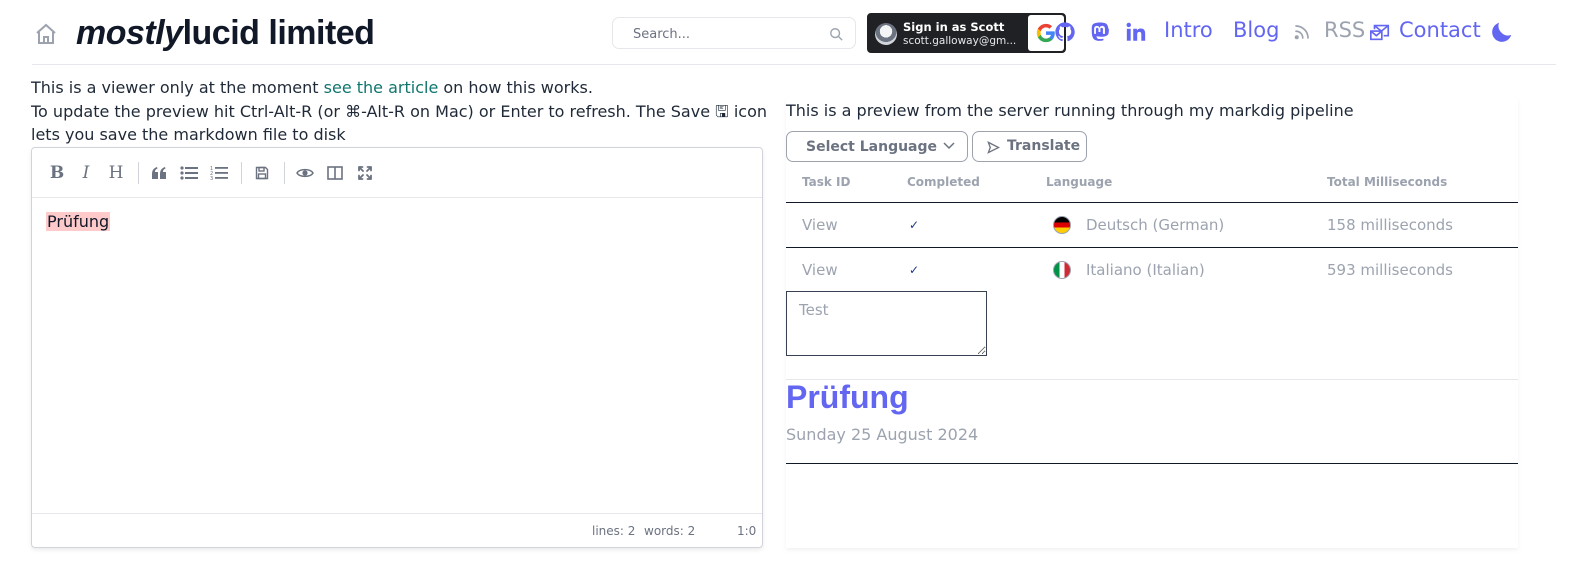  I want to click on translate-label: Translate, so click(1044, 146).